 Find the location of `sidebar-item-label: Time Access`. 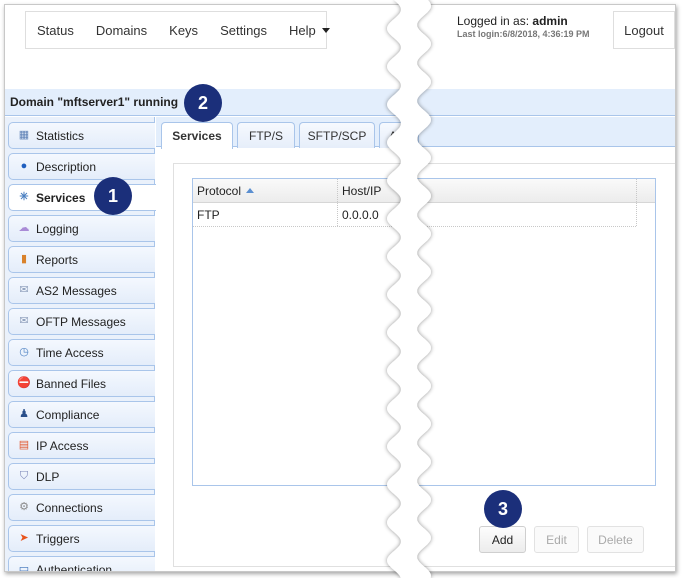

sidebar-item-label: Time Access is located at coordinates (70, 352).